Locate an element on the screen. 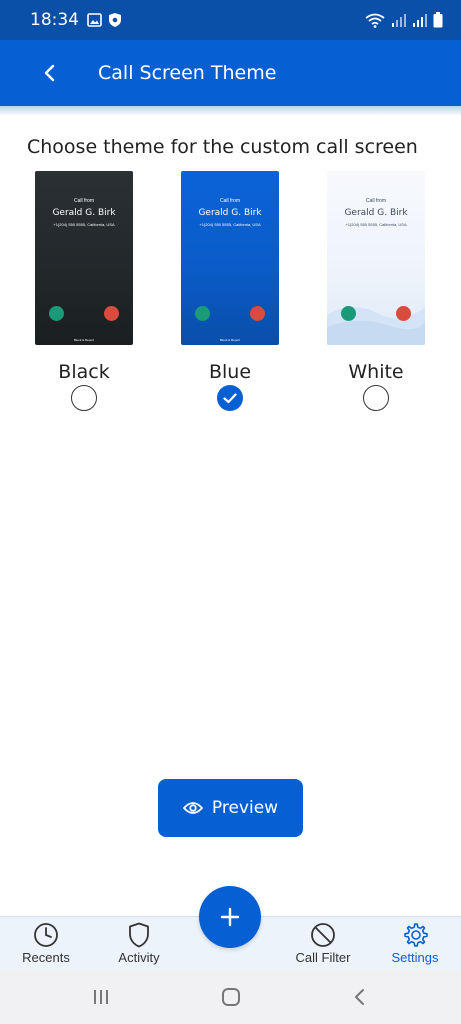 The height and width of the screenshot is (1024, 461). nav-item-recents: Recents is located at coordinates (46, 944).